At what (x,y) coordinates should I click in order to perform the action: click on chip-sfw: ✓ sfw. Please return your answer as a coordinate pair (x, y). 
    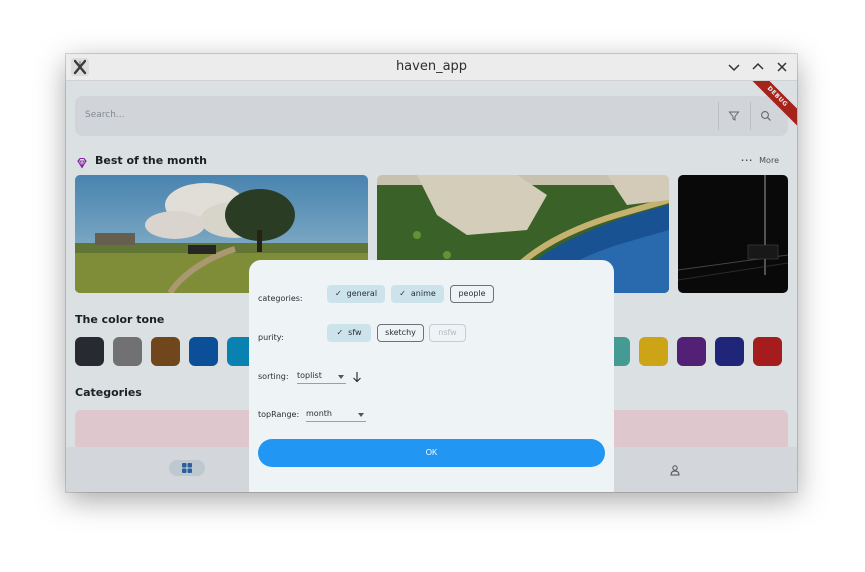
    Looking at the image, I should click on (349, 333).